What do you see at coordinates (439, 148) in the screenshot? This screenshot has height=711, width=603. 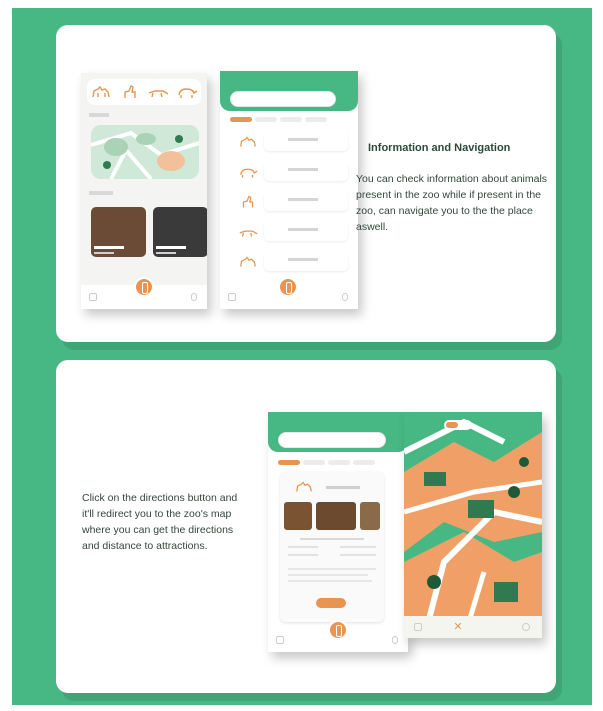 I see `section-heading: Information and Navigation` at bounding box center [439, 148].